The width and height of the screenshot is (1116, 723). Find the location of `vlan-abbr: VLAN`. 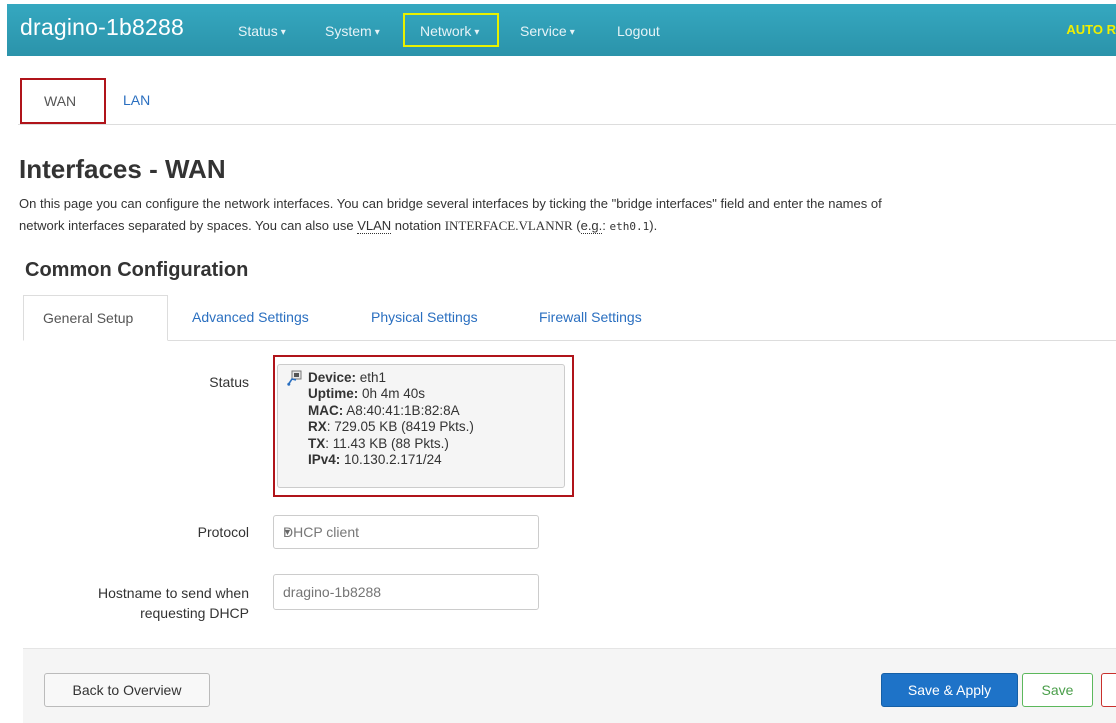

vlan-abbr: VLAN is located at coordinates (374, 226).